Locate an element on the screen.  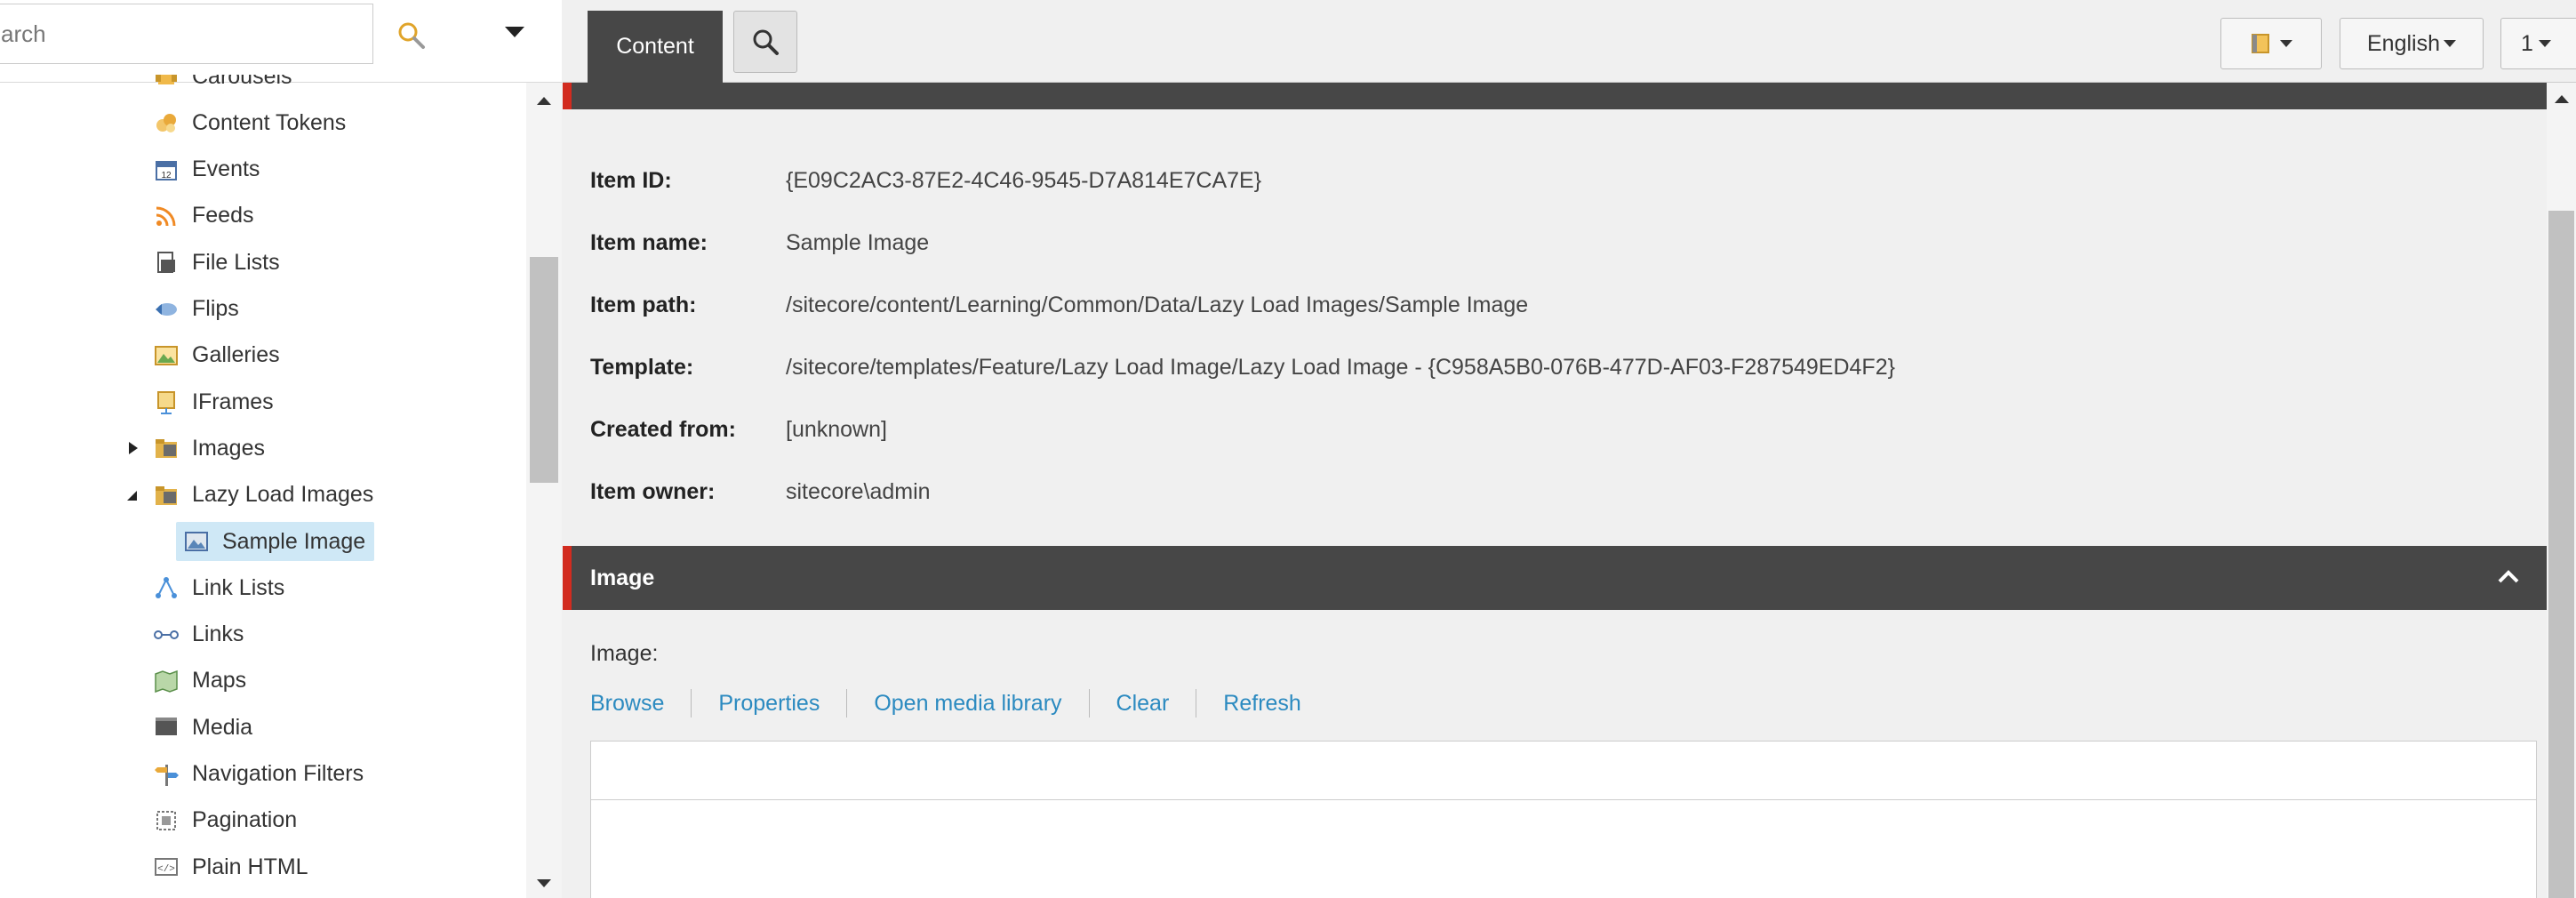
tree-item-label: Navigation Filters is located at coordinates (278, 773).